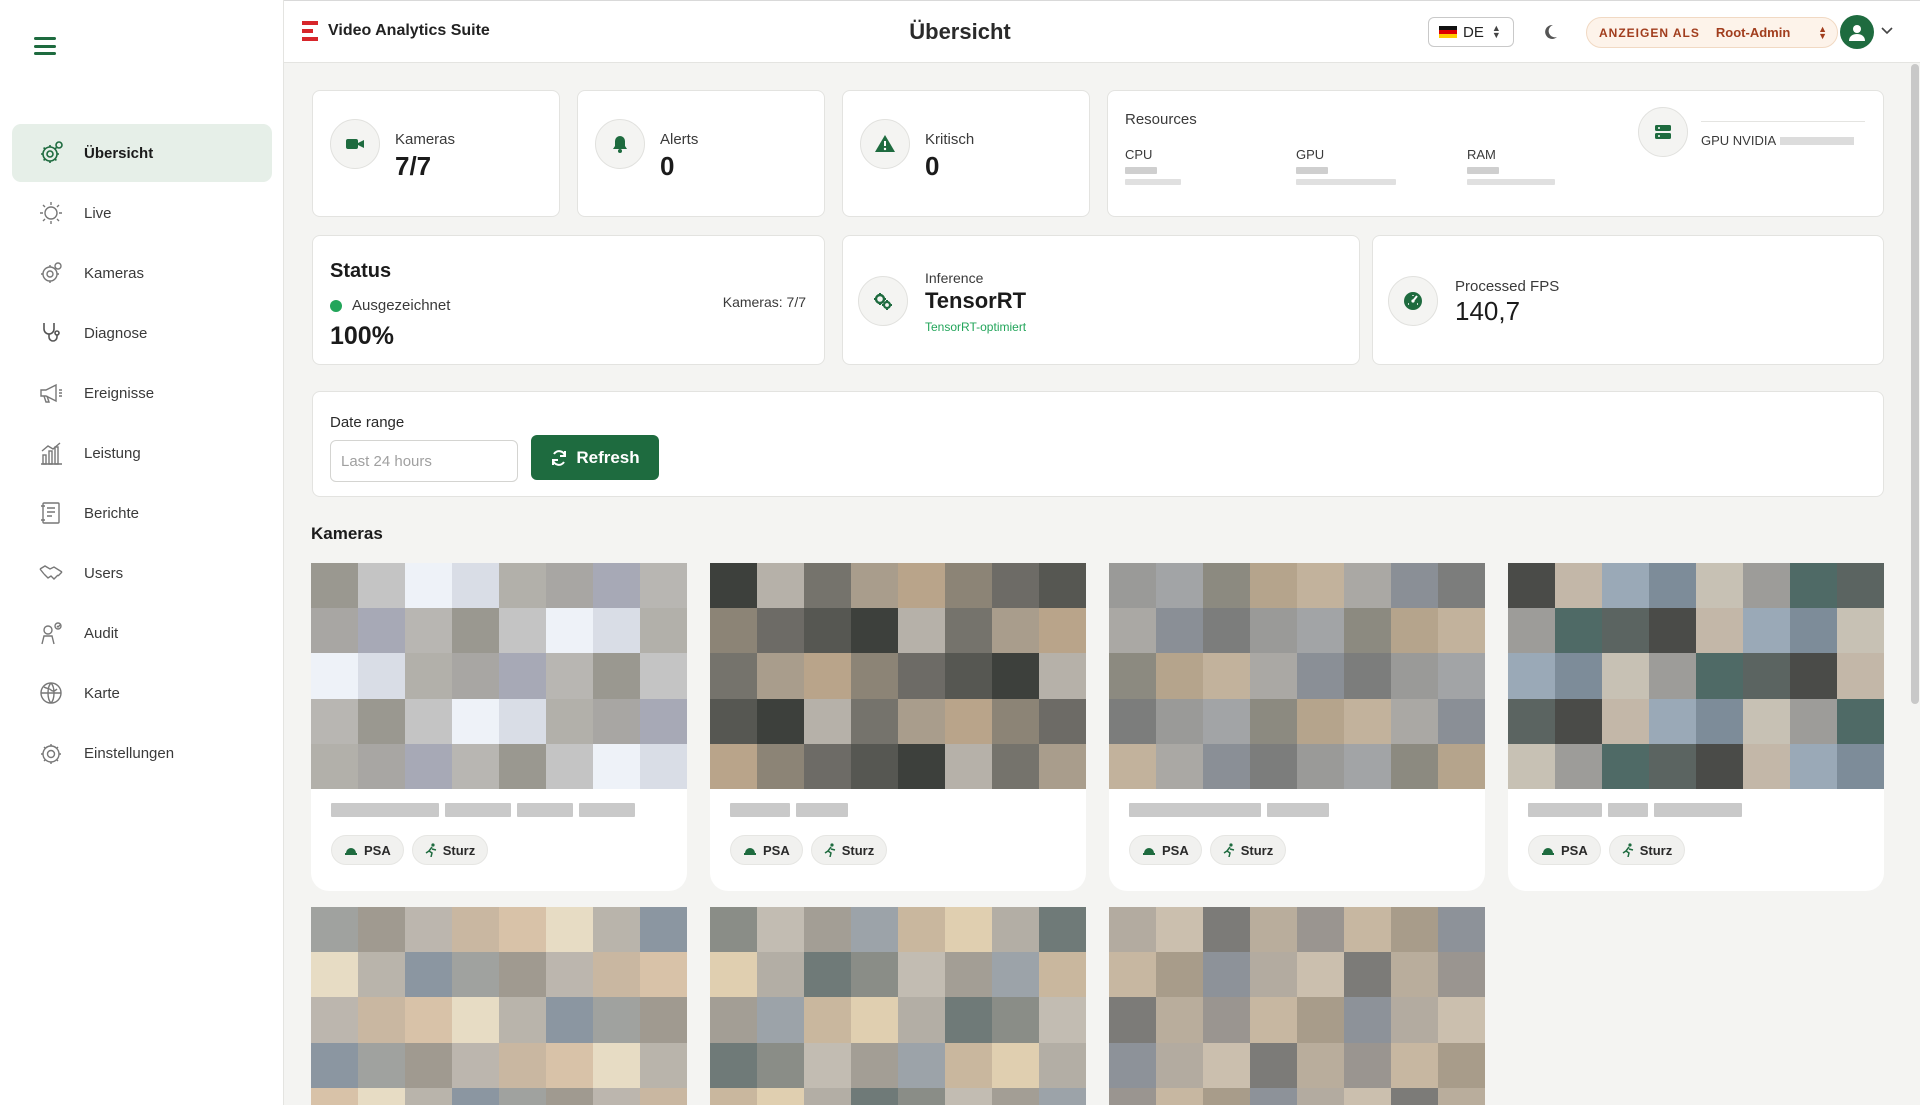 The height and width of the screenshot is (1105, 1920). What do you see at coordinates (1548, 851) in the screenshot?
I see `hardhat-icon` at bounding box center [1548, 851].